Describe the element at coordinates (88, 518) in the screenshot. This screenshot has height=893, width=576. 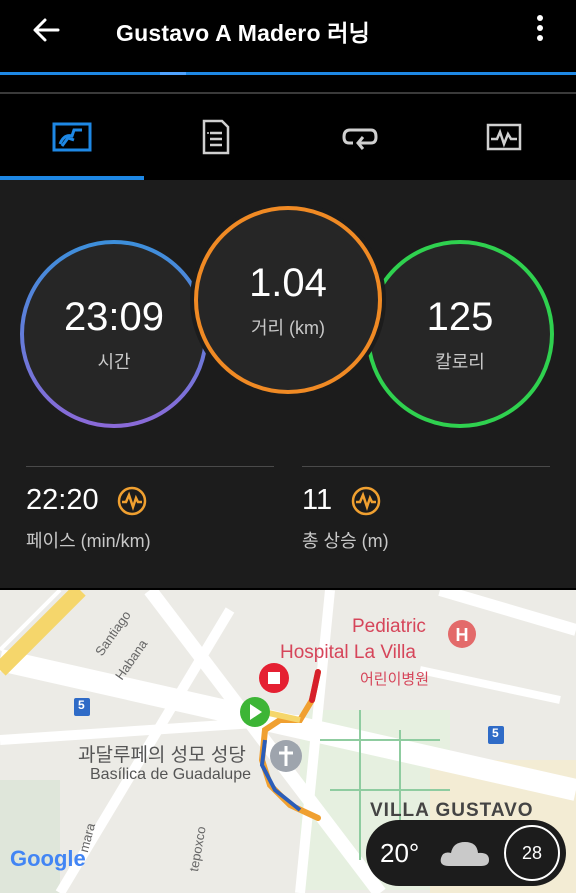
I see `pace-stat: 22:20 페이스 (min/km)` at that location.